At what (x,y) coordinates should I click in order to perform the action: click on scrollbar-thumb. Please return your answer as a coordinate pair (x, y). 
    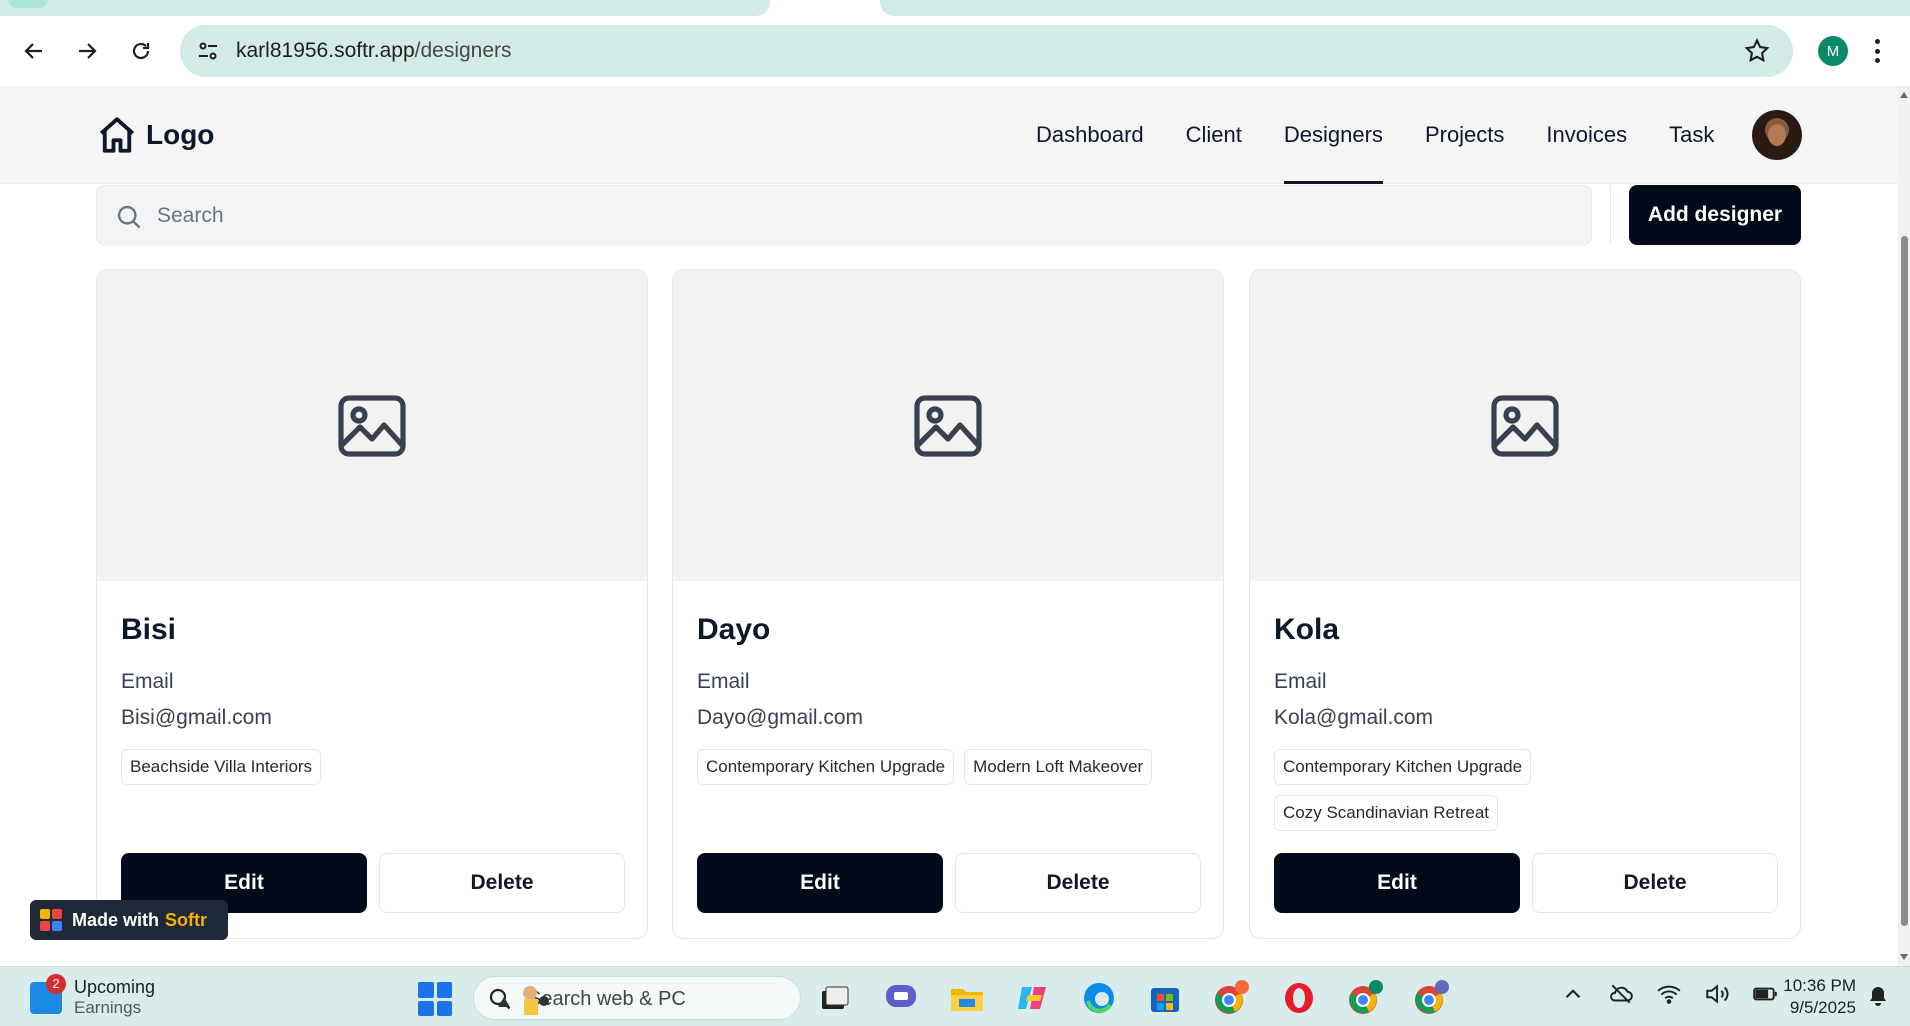
    Looking at the image, I should click on (1904, 581).